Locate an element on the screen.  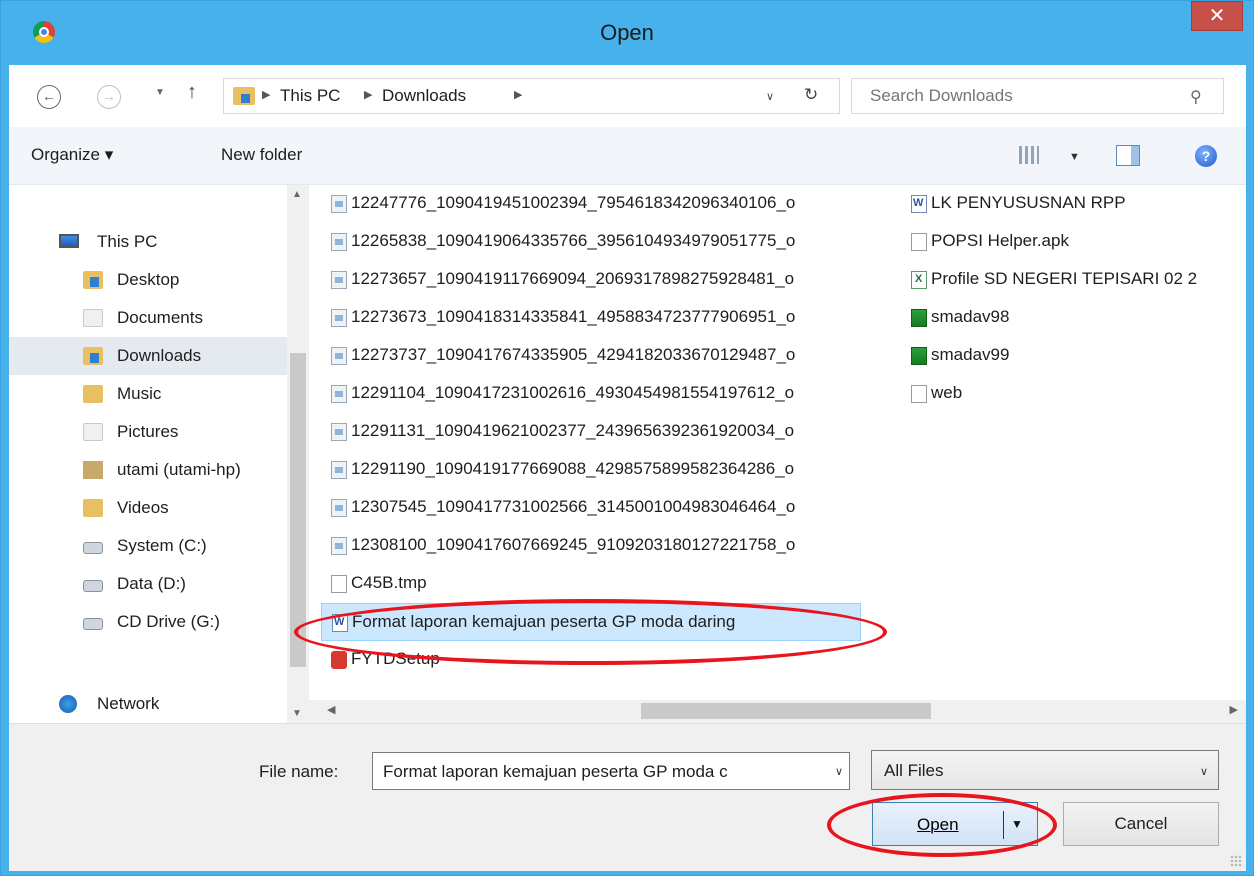
word-document-icon is located at coordinates (919, 204).